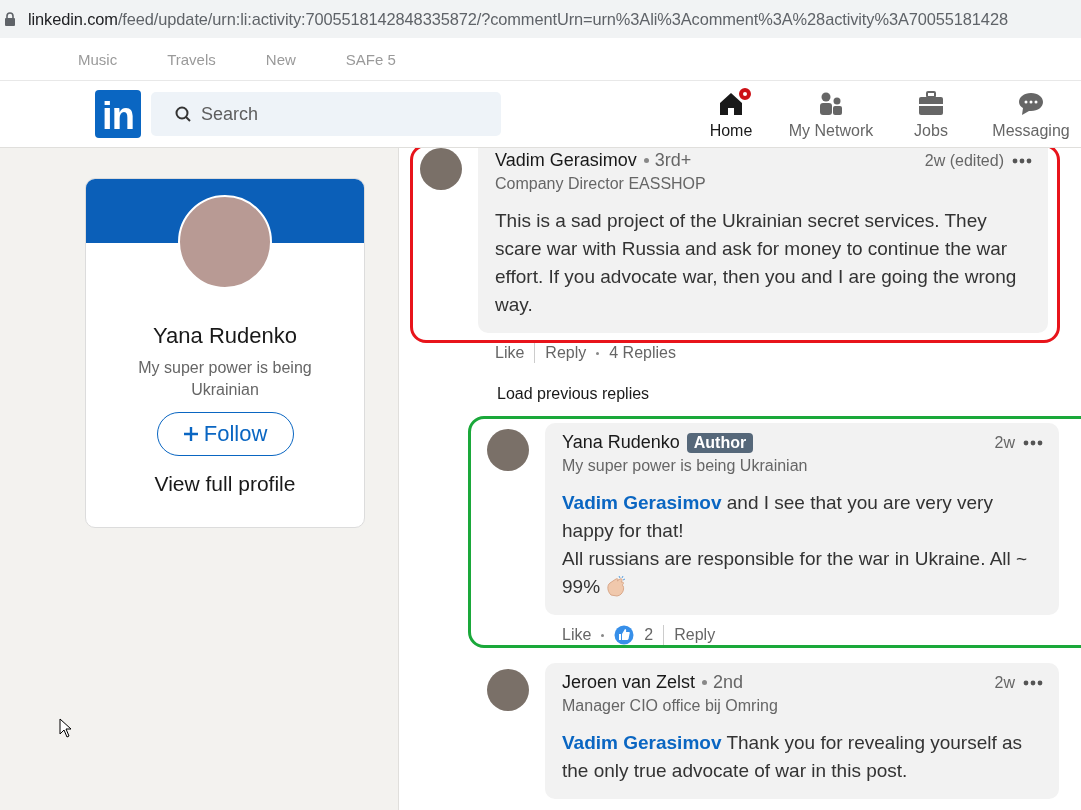 The width and height of the screenshot is (1081, 810). Describe the element at coordinates (183, 114) in the screenshot. I see `search-icon` at that location.